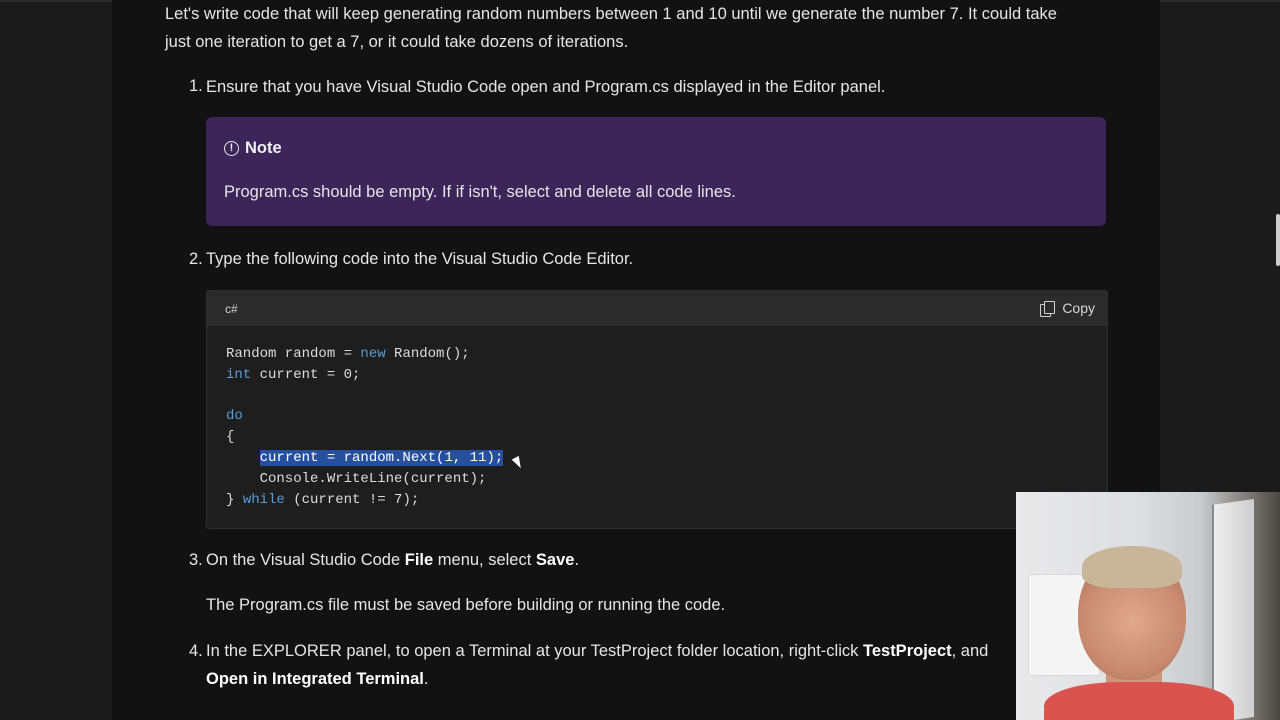 The height and width of the screenshot is (720, 1280). What do you see at coordinates (1132, 567) in the screenshot?
I see `webcam-person-hair` at bounding box center [1132, 567].